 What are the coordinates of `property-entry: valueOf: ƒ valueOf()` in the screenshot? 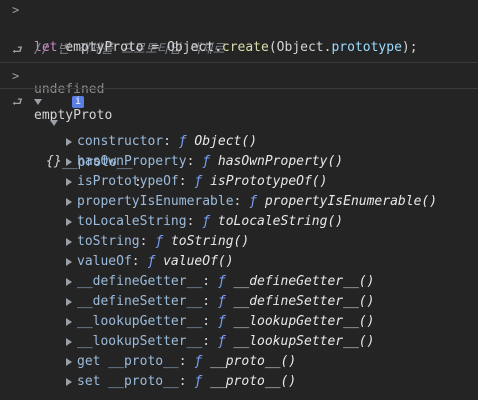 It's located at (155, 261).